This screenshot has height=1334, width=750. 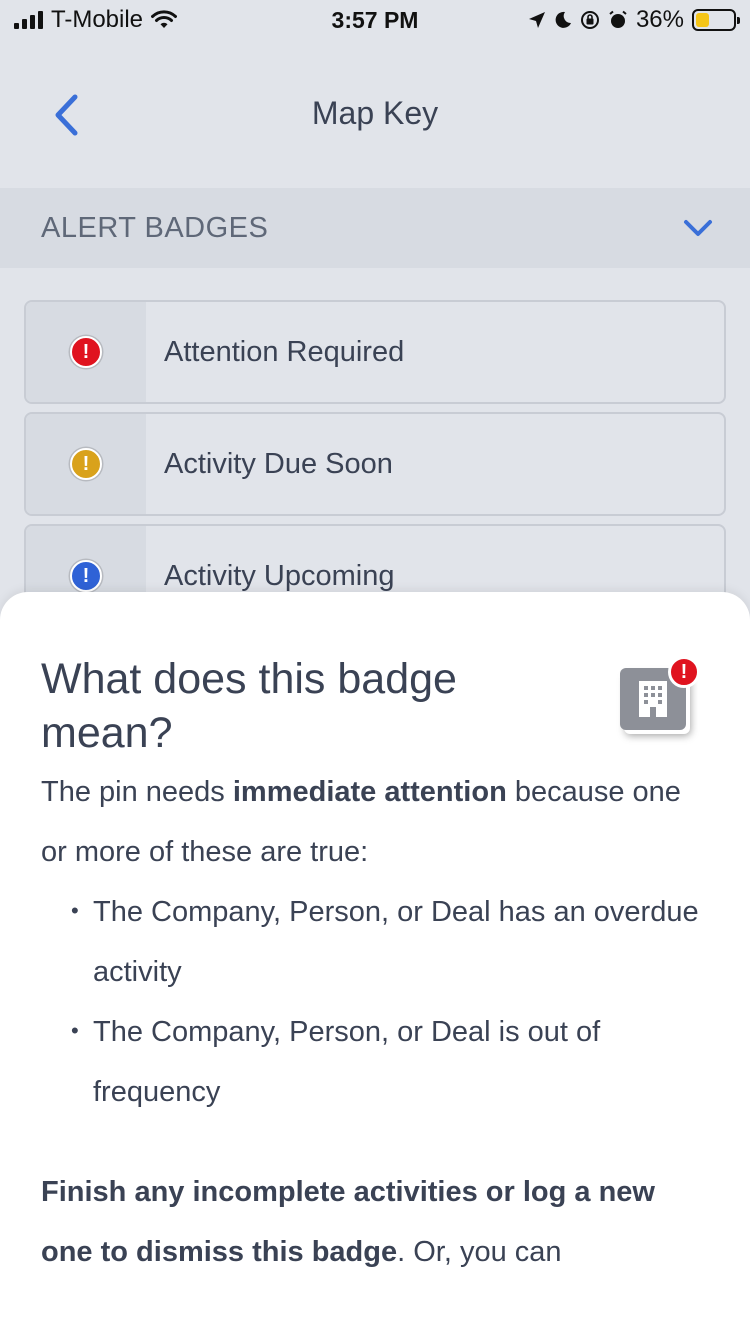 What do you see at coordinates (536, 20) in the screenshot?
I see `location-icon` at bounding box center [536, 20].